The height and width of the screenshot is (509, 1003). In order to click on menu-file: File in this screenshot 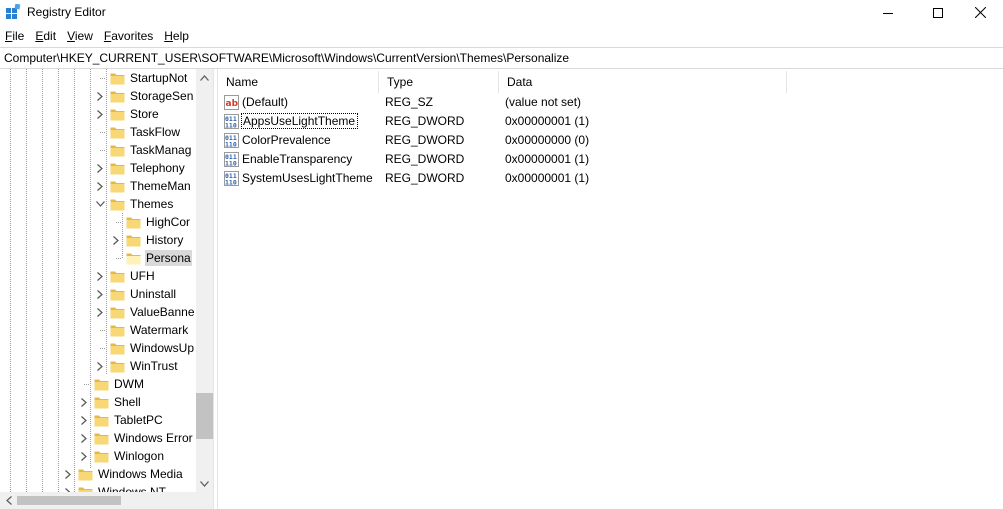, I will do `click(15, 36)`.